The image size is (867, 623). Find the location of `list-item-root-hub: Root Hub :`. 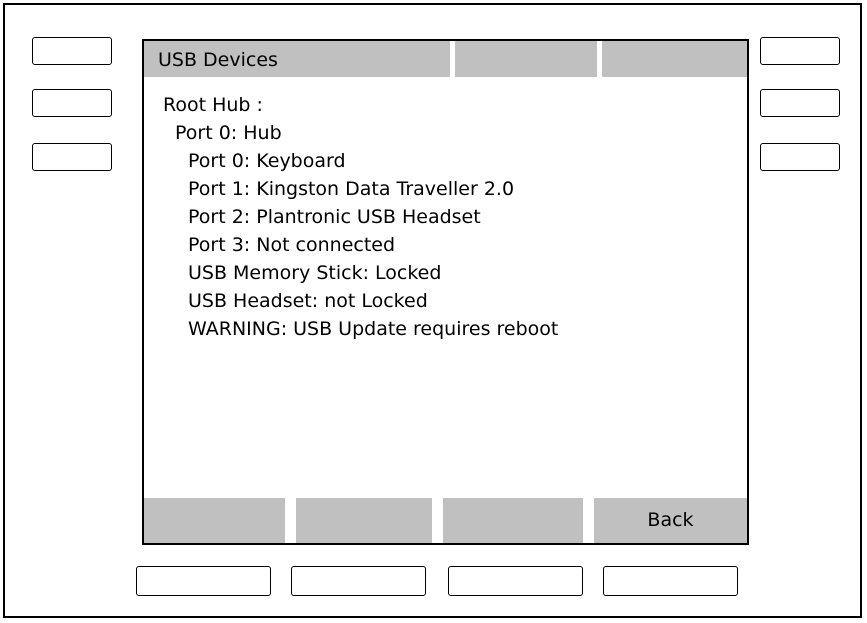

list-item-root-hub: Root Hub : is located at coordinates (213, 105).